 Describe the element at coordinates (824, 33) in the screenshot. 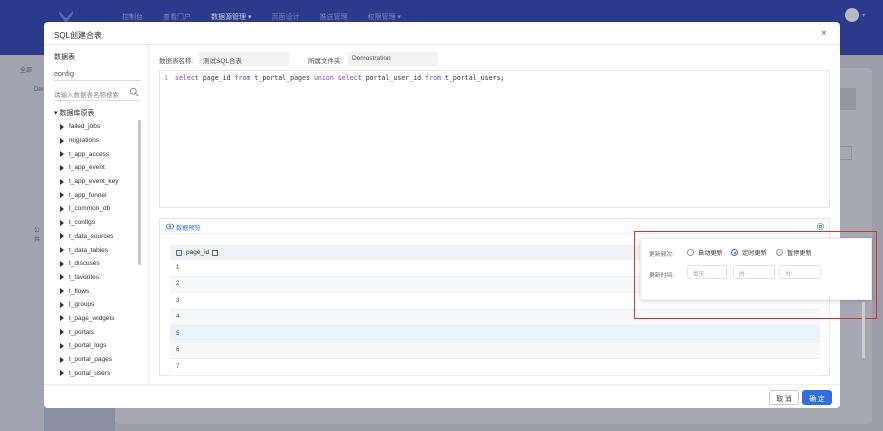

I see `close-icon: ×` at that location.